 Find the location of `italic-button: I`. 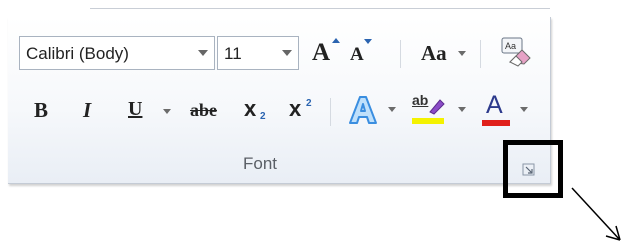

italic-button: I is located at coordinates (90, 111).